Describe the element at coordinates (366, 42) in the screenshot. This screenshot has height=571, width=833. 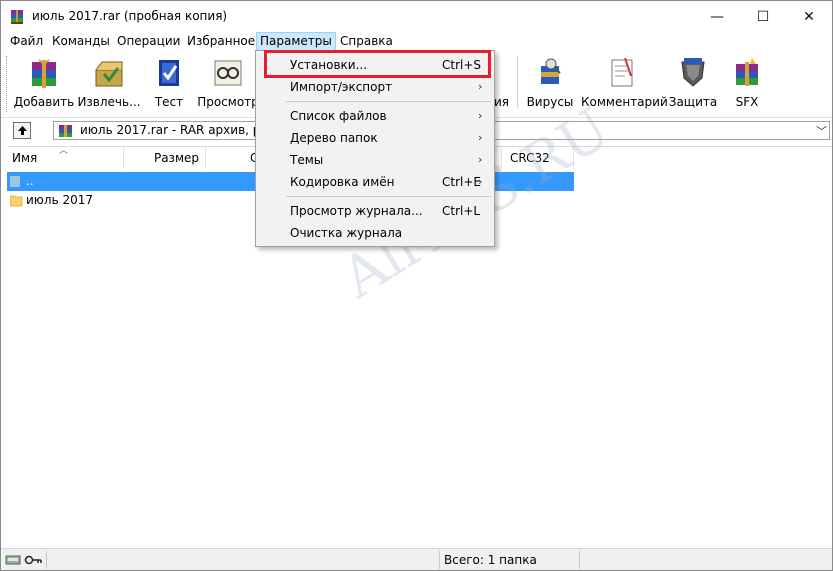
I see `menu-help: Справка` at that location.